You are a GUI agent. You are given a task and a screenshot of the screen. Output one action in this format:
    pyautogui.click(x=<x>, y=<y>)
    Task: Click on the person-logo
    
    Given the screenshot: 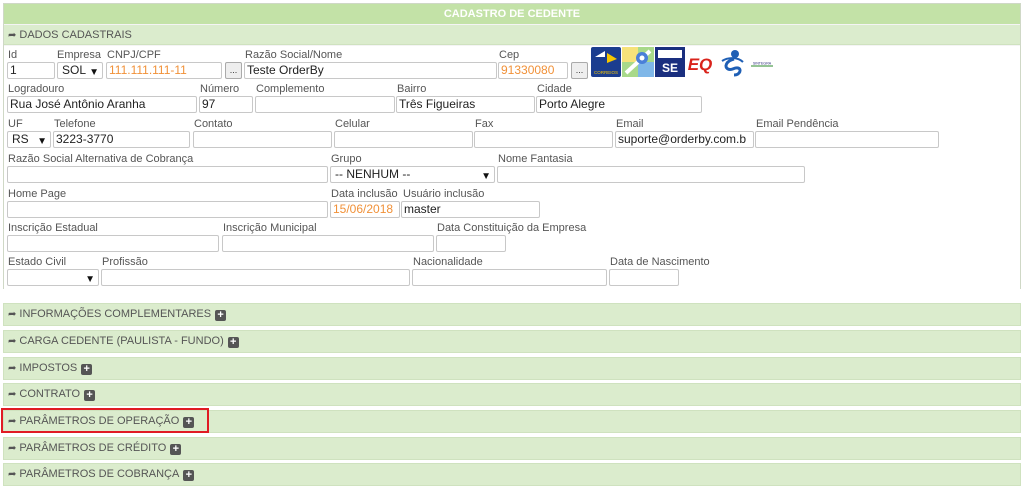 What is the action you would take?
    pyautogui.click(x=731, y=62)
    